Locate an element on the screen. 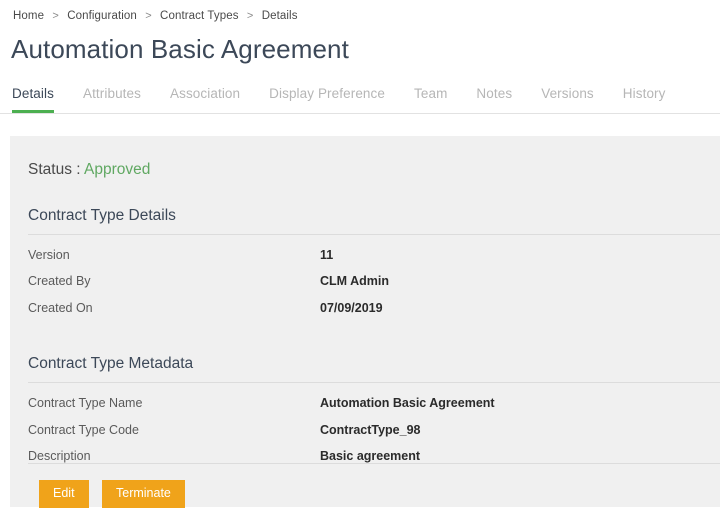 Image resolution: width=720 pixels, height=512 pixels. tab-association: Association is located at coordinates (205, 99).